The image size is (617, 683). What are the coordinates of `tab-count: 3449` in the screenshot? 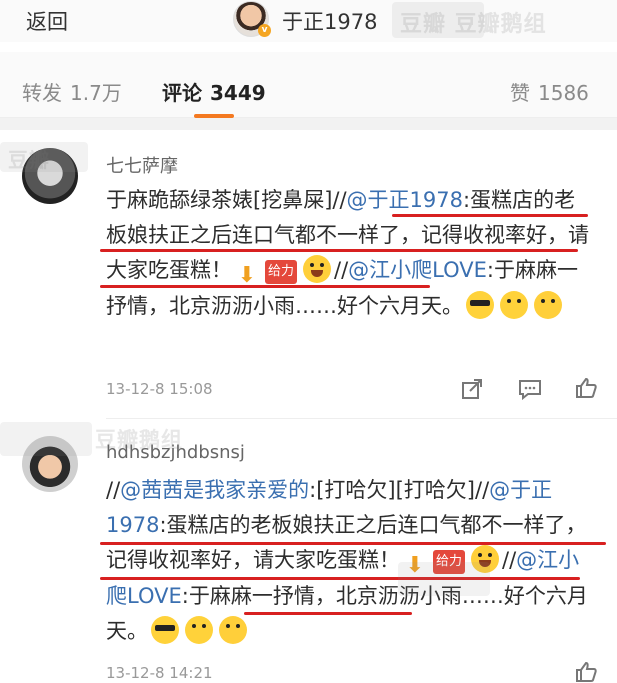 It's located at (238, 93).